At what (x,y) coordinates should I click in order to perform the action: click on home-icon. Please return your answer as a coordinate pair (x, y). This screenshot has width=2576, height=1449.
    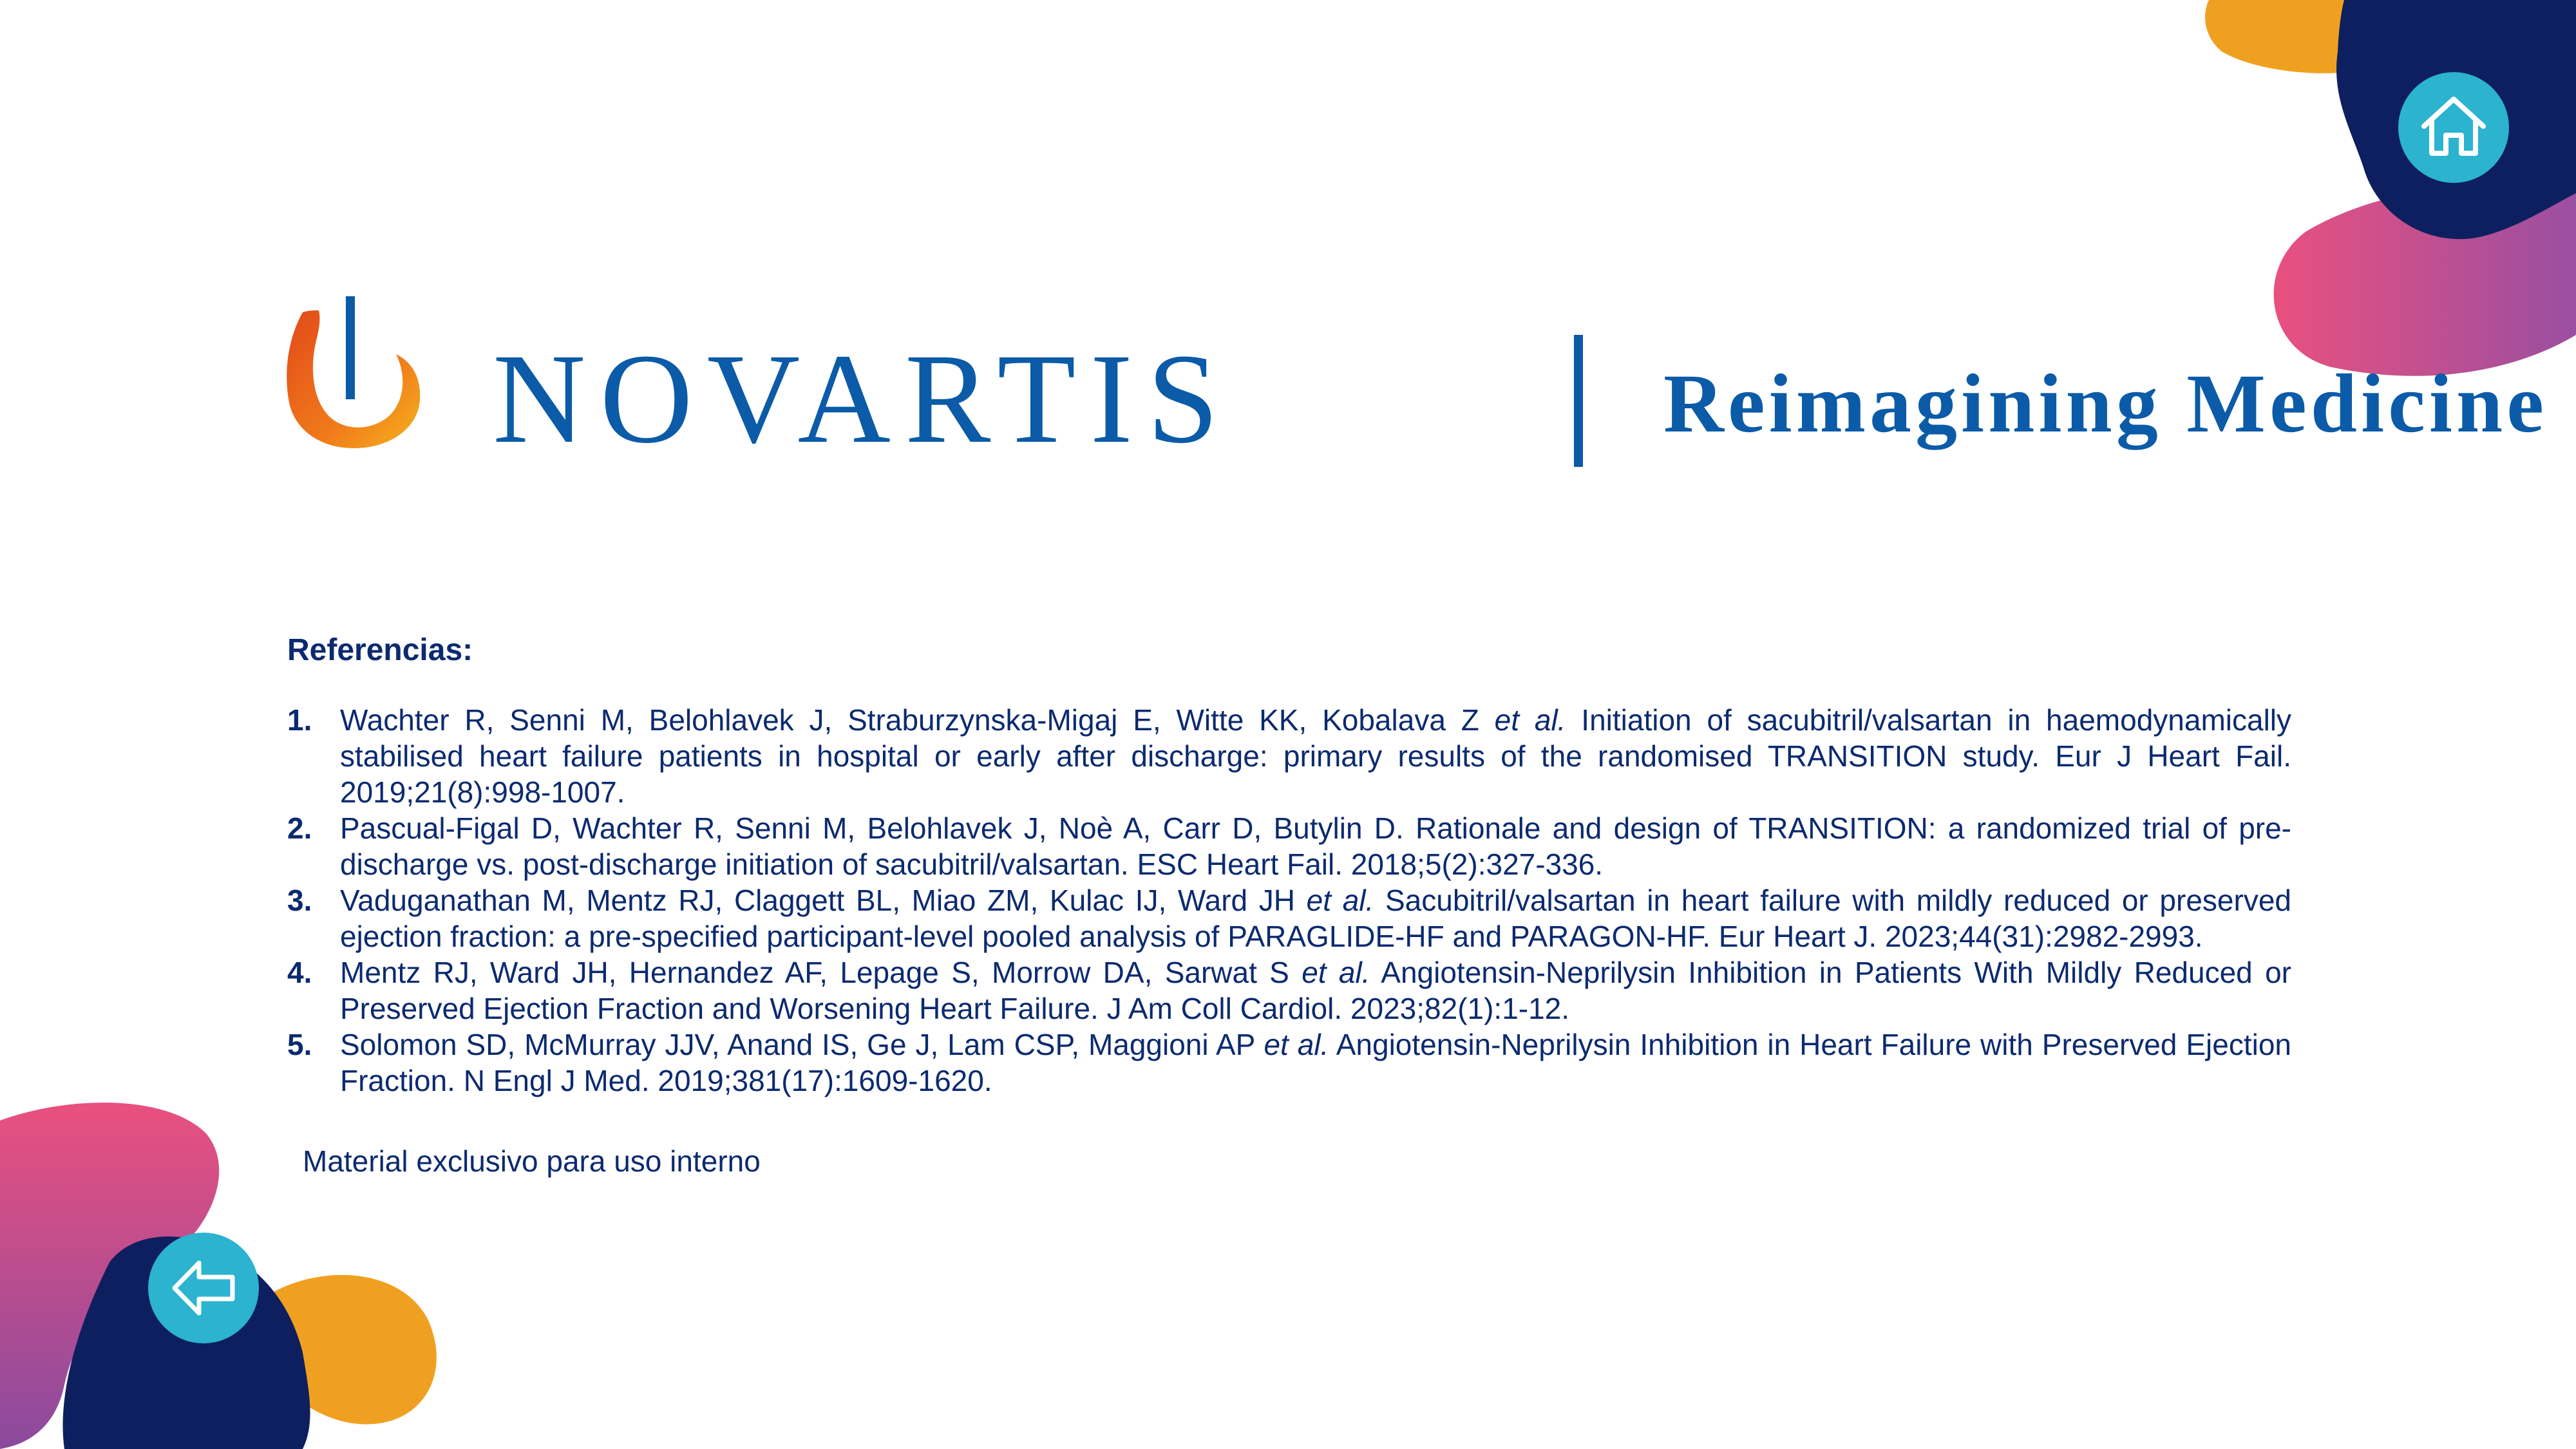
    Looking at the image, I should click on (2454, 127).